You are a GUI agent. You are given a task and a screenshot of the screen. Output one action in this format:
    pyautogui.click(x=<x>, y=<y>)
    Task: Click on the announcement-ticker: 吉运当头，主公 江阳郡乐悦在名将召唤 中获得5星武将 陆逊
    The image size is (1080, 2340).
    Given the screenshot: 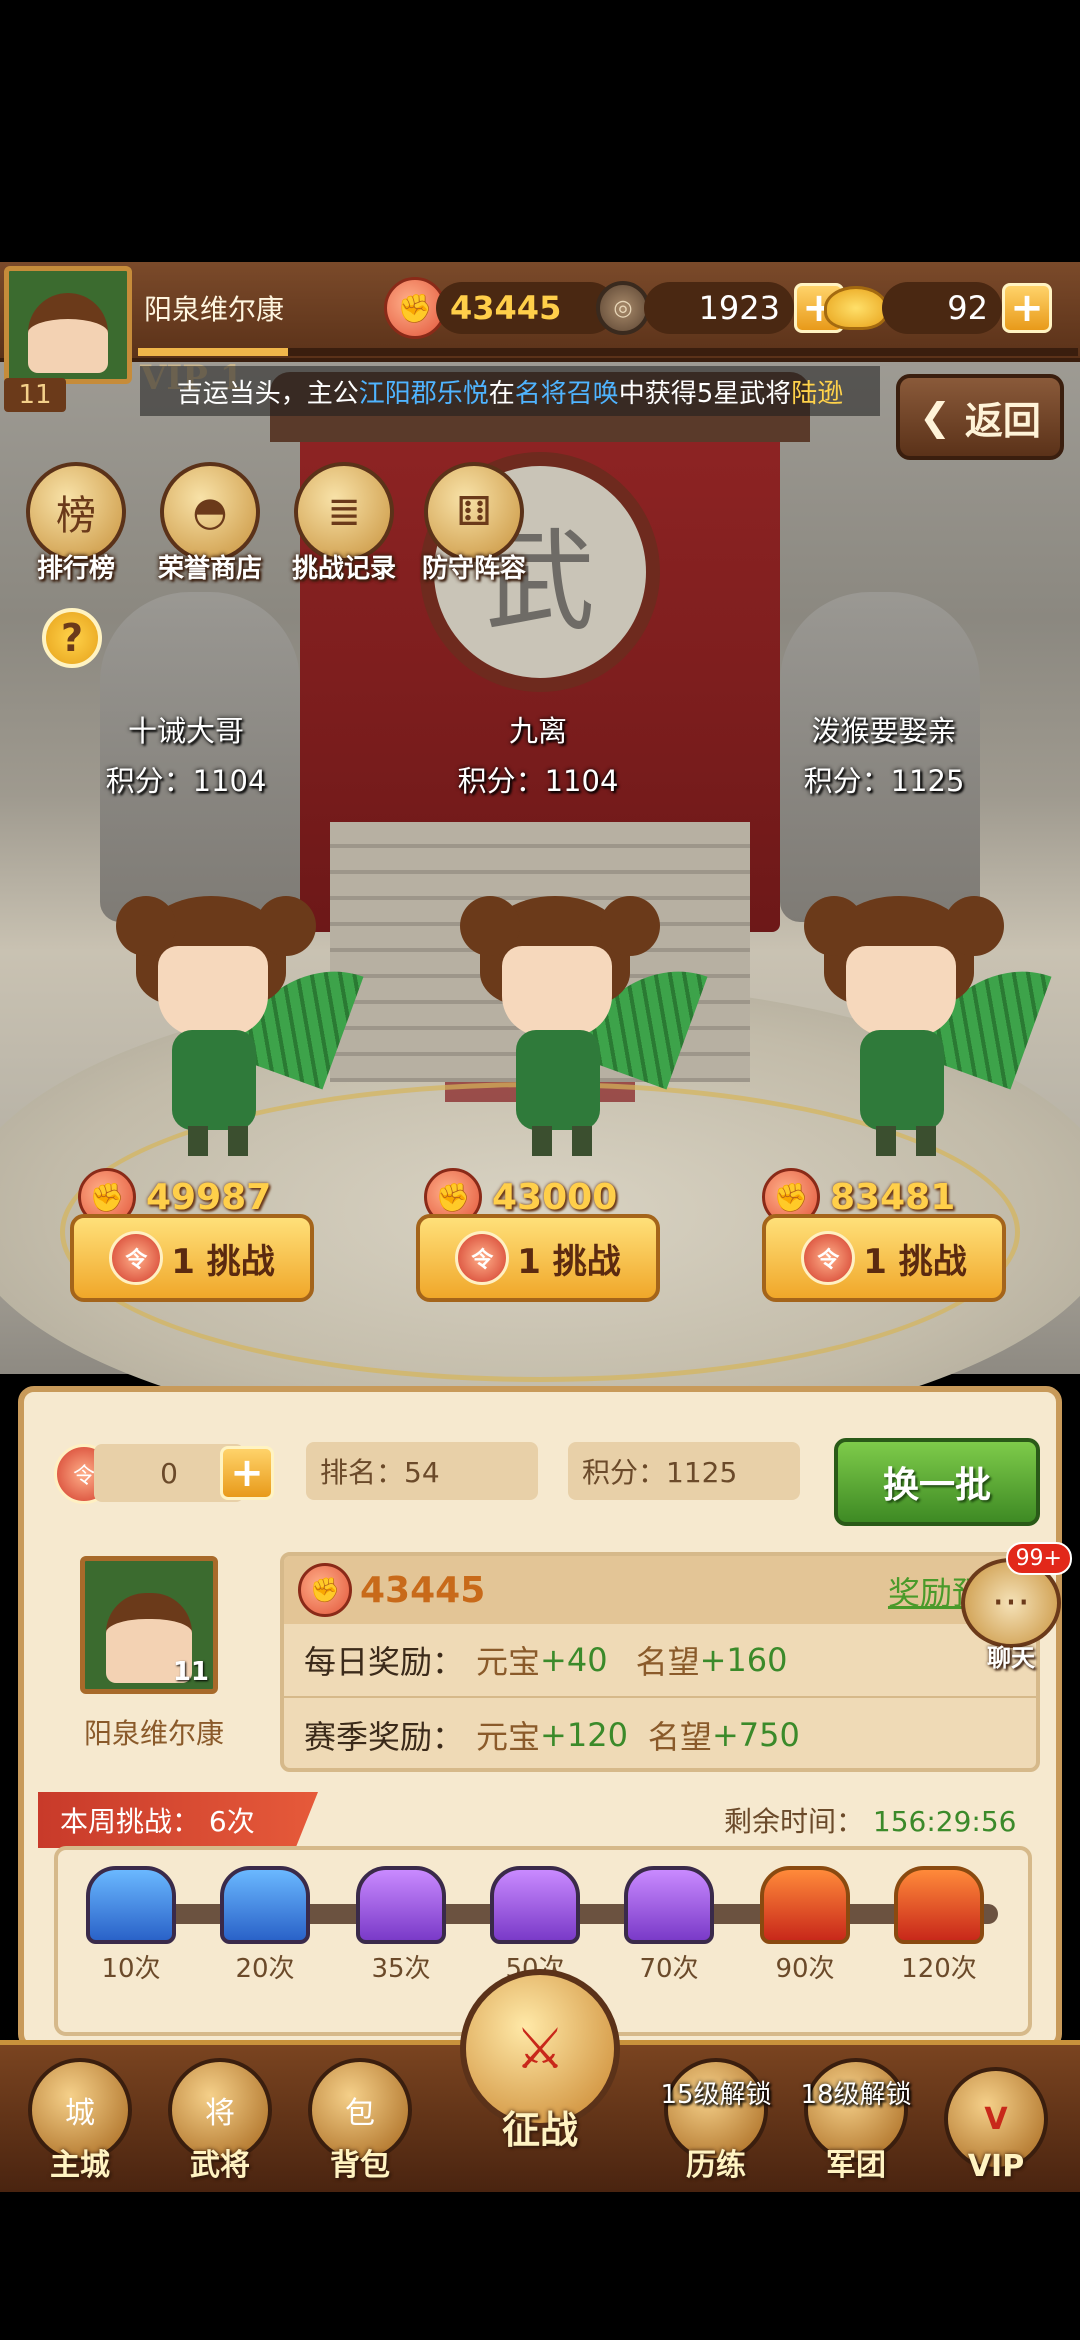 What is the action you would take?
    pyautogui.click(x=510, y=391)
    